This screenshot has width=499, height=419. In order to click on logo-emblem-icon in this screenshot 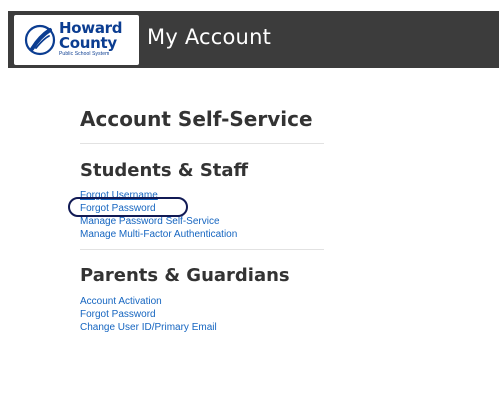, I will do `click(40, 40)`.